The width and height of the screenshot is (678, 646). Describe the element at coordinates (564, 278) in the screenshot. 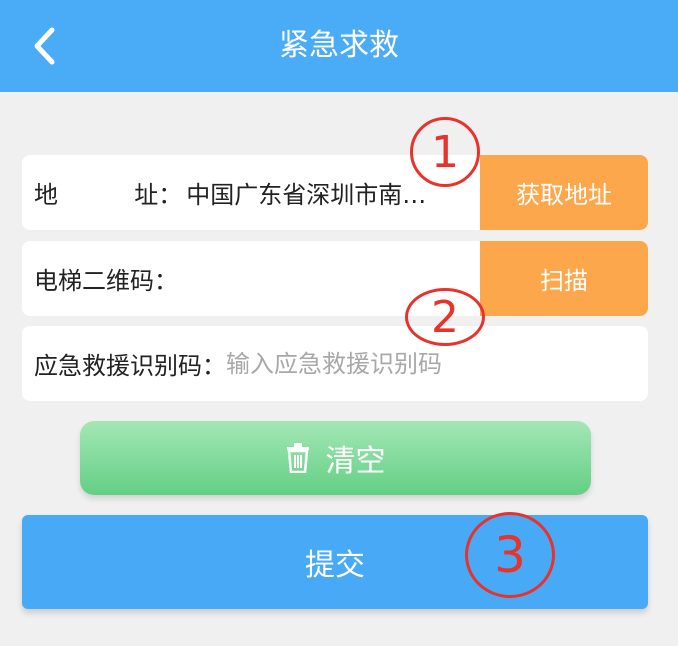

I see `scan-button: 扫描` at that location.